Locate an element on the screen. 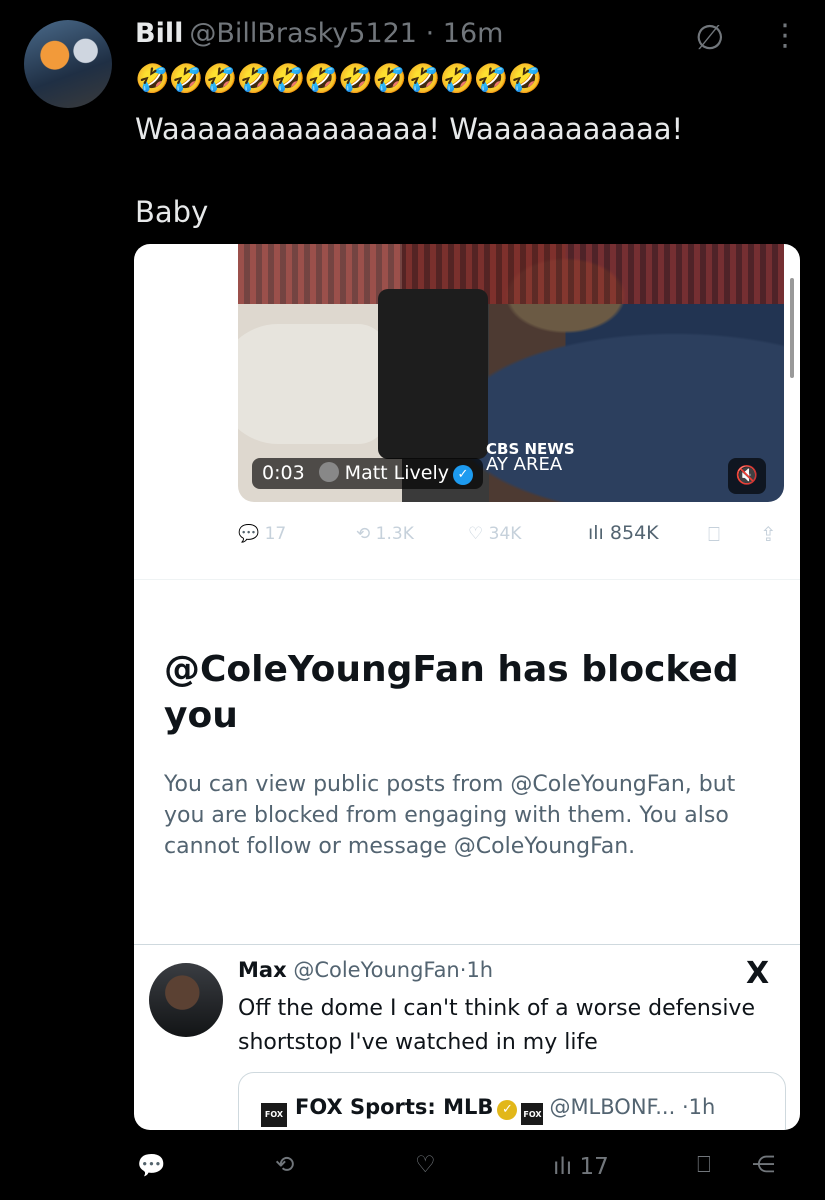 The width and height of the screenshot is (825, 1200). video-time: 0:03 is located at coordinates (283, 473).